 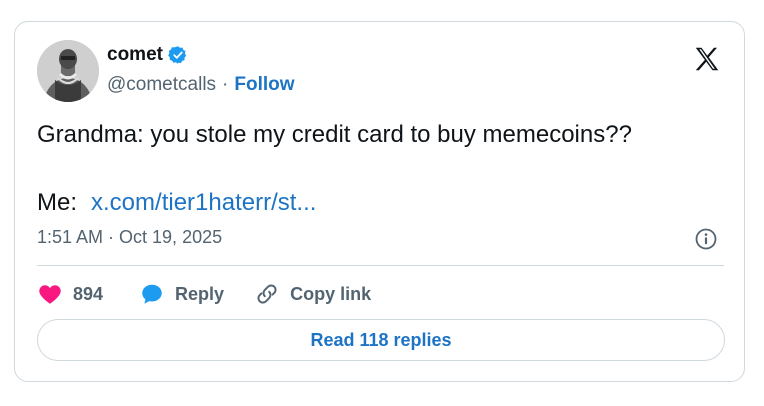 I want to click on author-name: comet, so click(x=135, y=55).